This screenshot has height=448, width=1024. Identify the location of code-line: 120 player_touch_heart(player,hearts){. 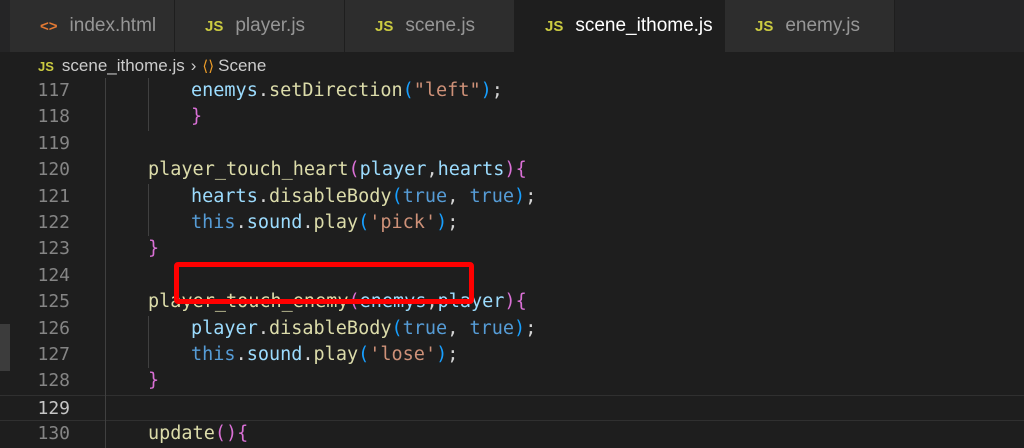
(512, 170).